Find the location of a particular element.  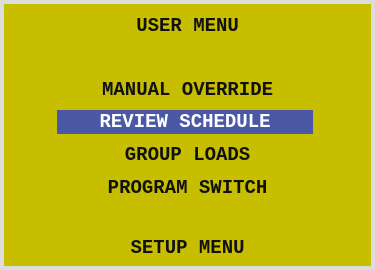

menu-item-program-switch: PROGRAM SWITCH is located at coordinates (187, 188).